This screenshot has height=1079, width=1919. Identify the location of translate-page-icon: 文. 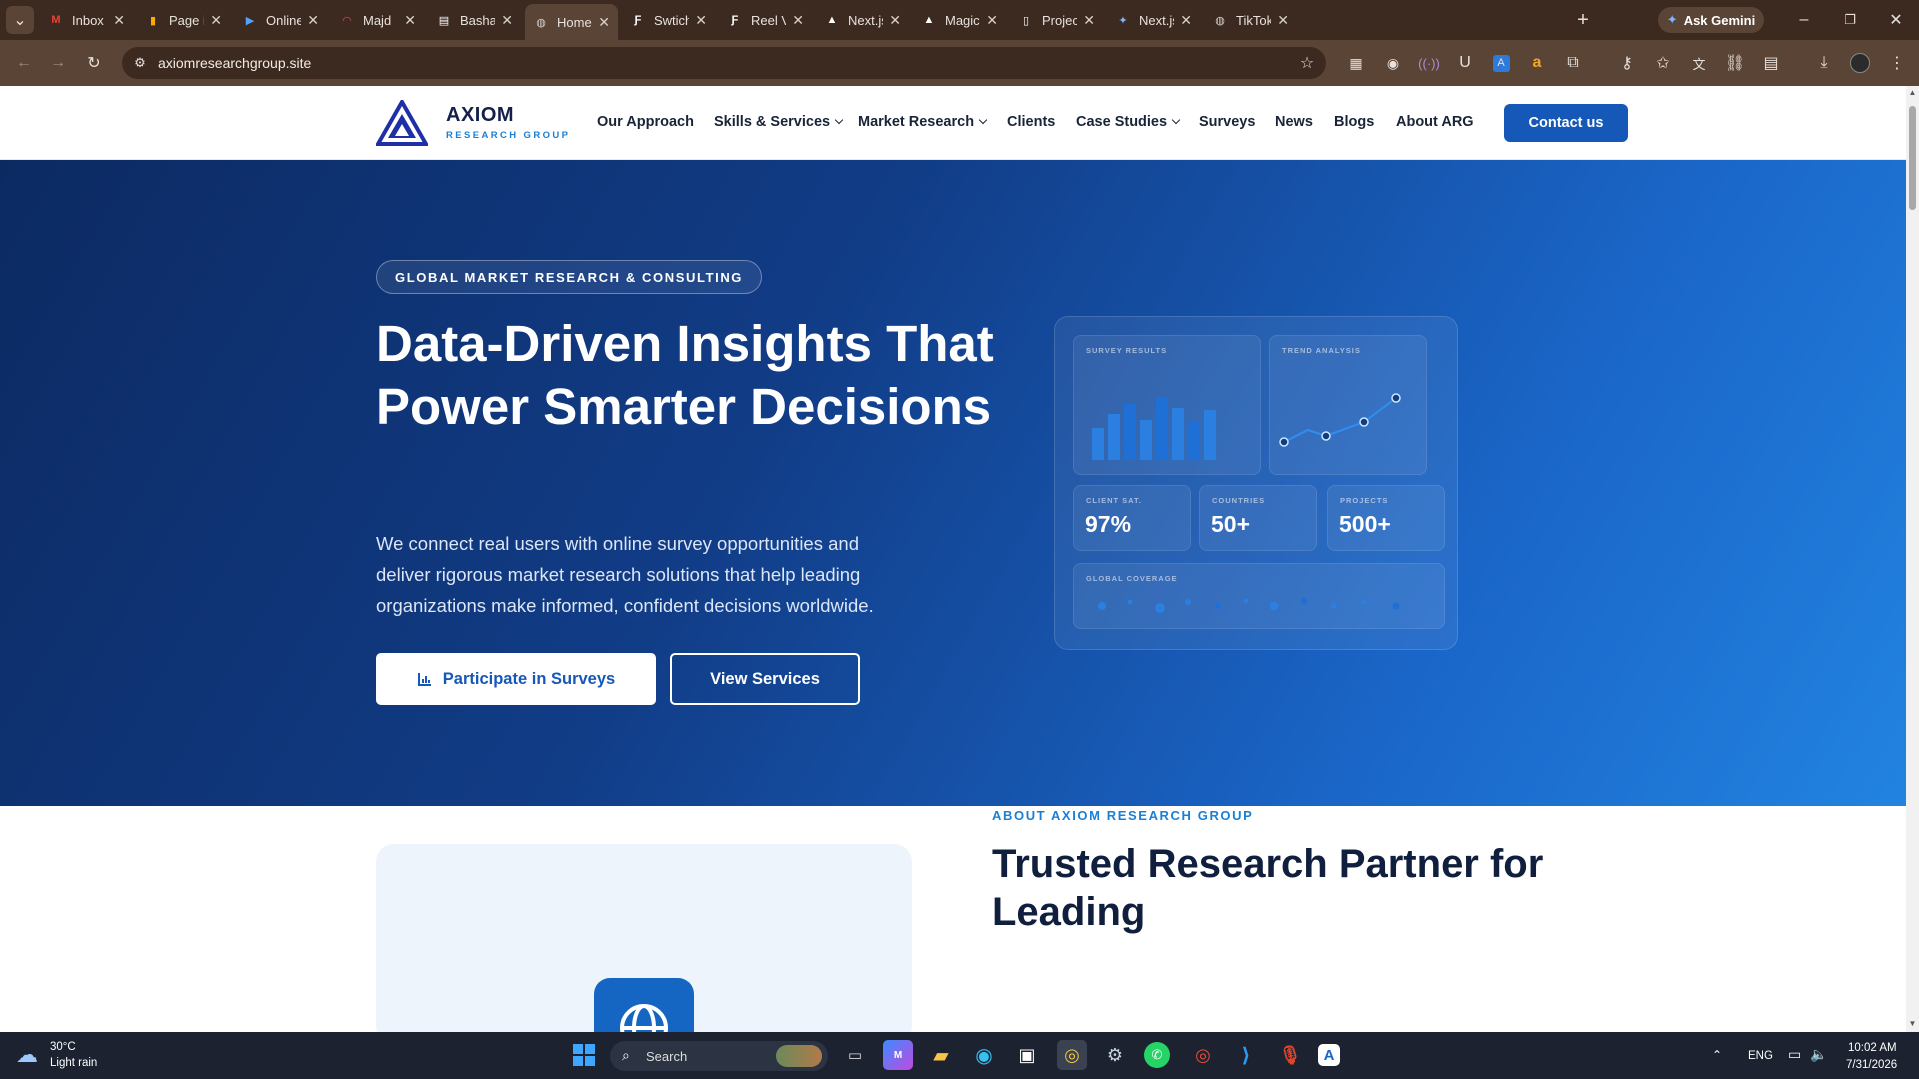
(1699, 63).